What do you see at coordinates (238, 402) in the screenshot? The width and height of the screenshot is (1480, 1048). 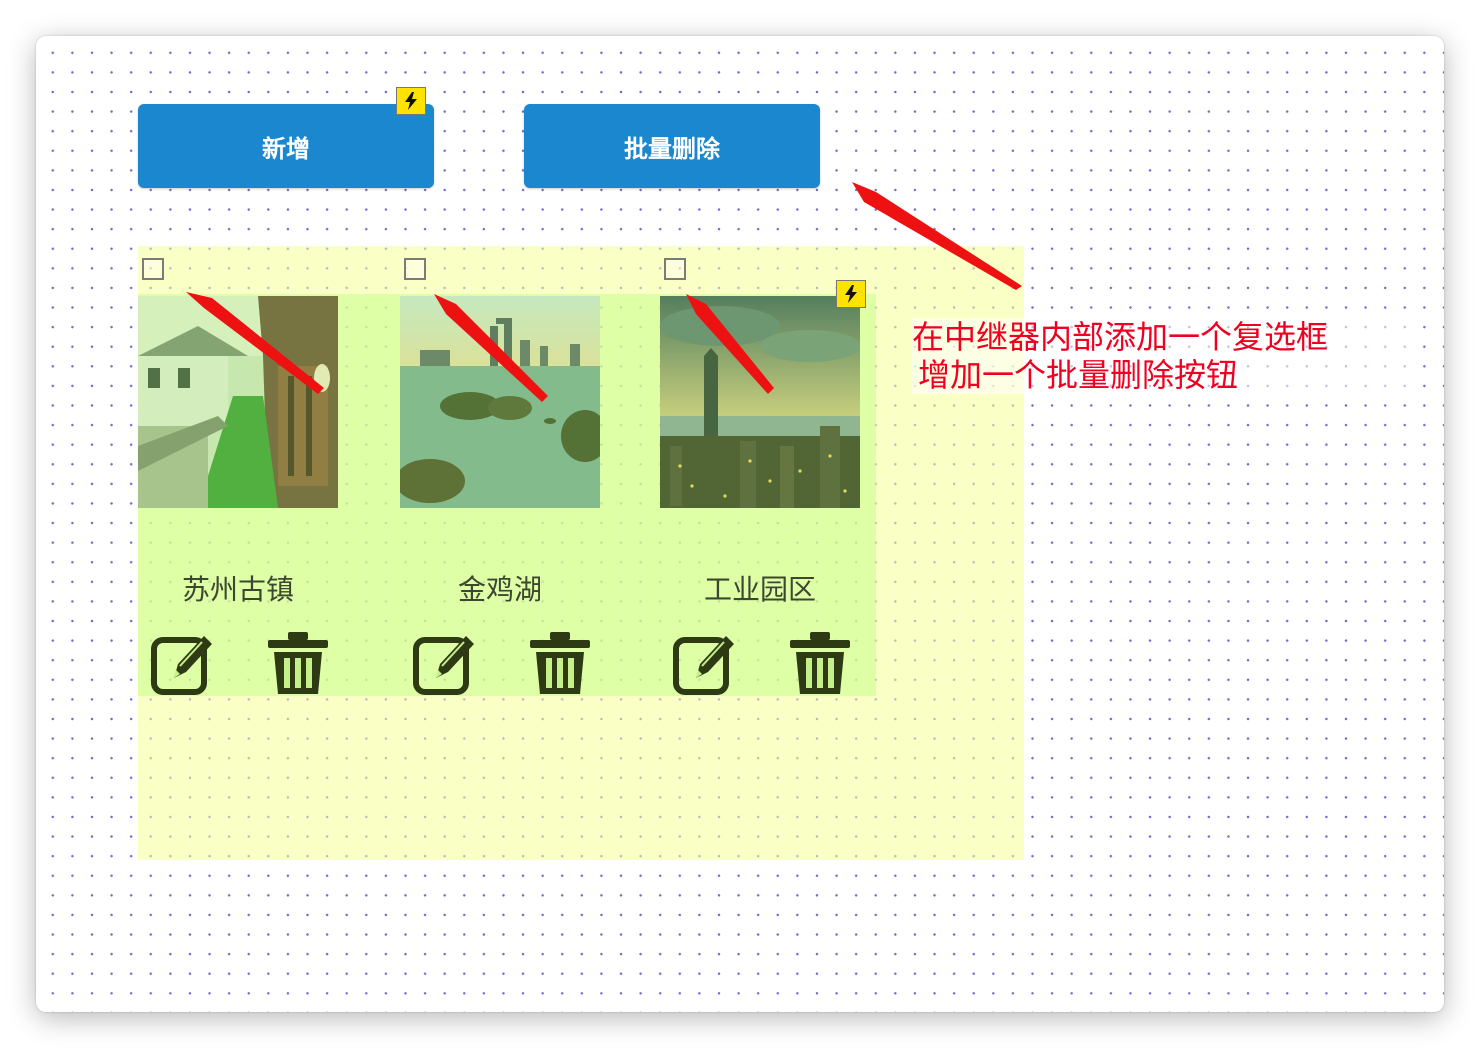 I see `photo-ancient-town` at bounding box center [238, 402].